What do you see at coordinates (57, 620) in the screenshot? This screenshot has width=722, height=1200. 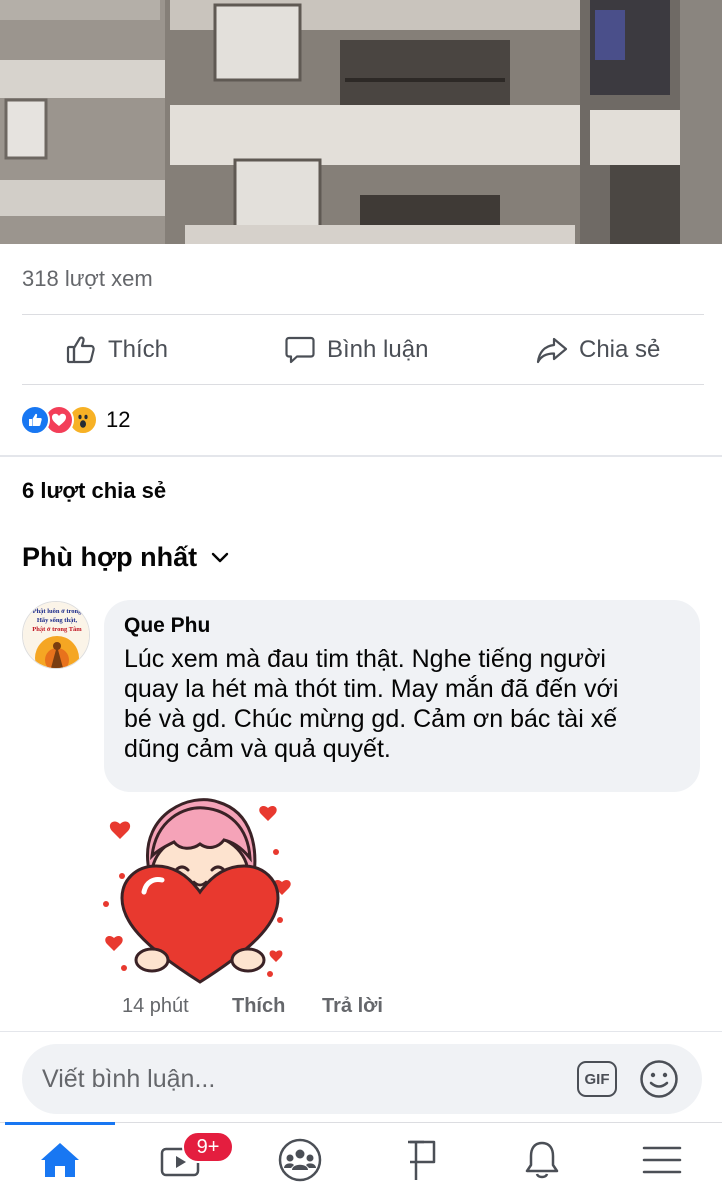 I see `avatar-text-2: Hãy sống thật,` at bounding box center [57, 620].